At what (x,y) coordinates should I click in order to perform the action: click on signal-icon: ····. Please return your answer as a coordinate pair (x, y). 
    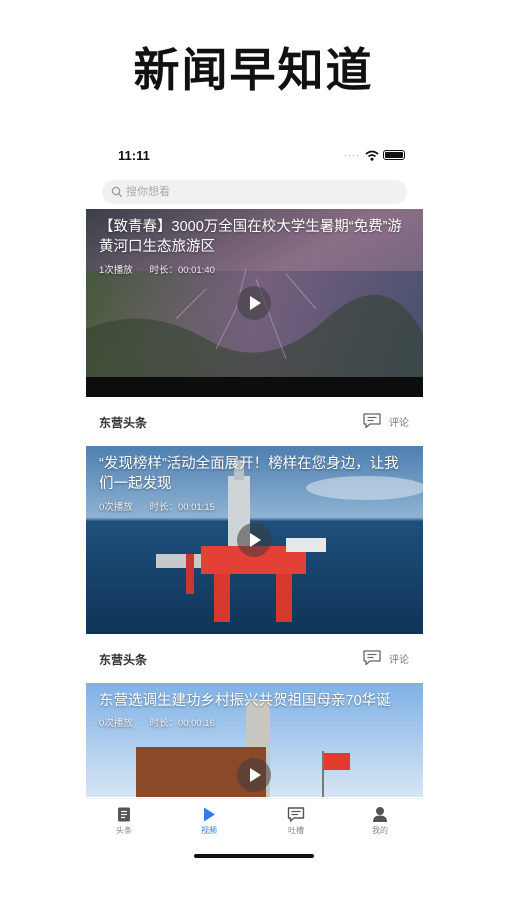
    Looking at the image, I should click on (352, 155).